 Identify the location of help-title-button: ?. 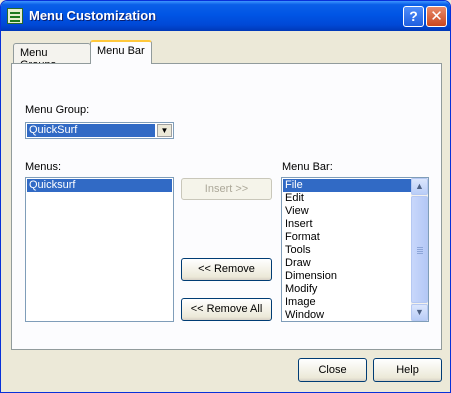
(413, 16).